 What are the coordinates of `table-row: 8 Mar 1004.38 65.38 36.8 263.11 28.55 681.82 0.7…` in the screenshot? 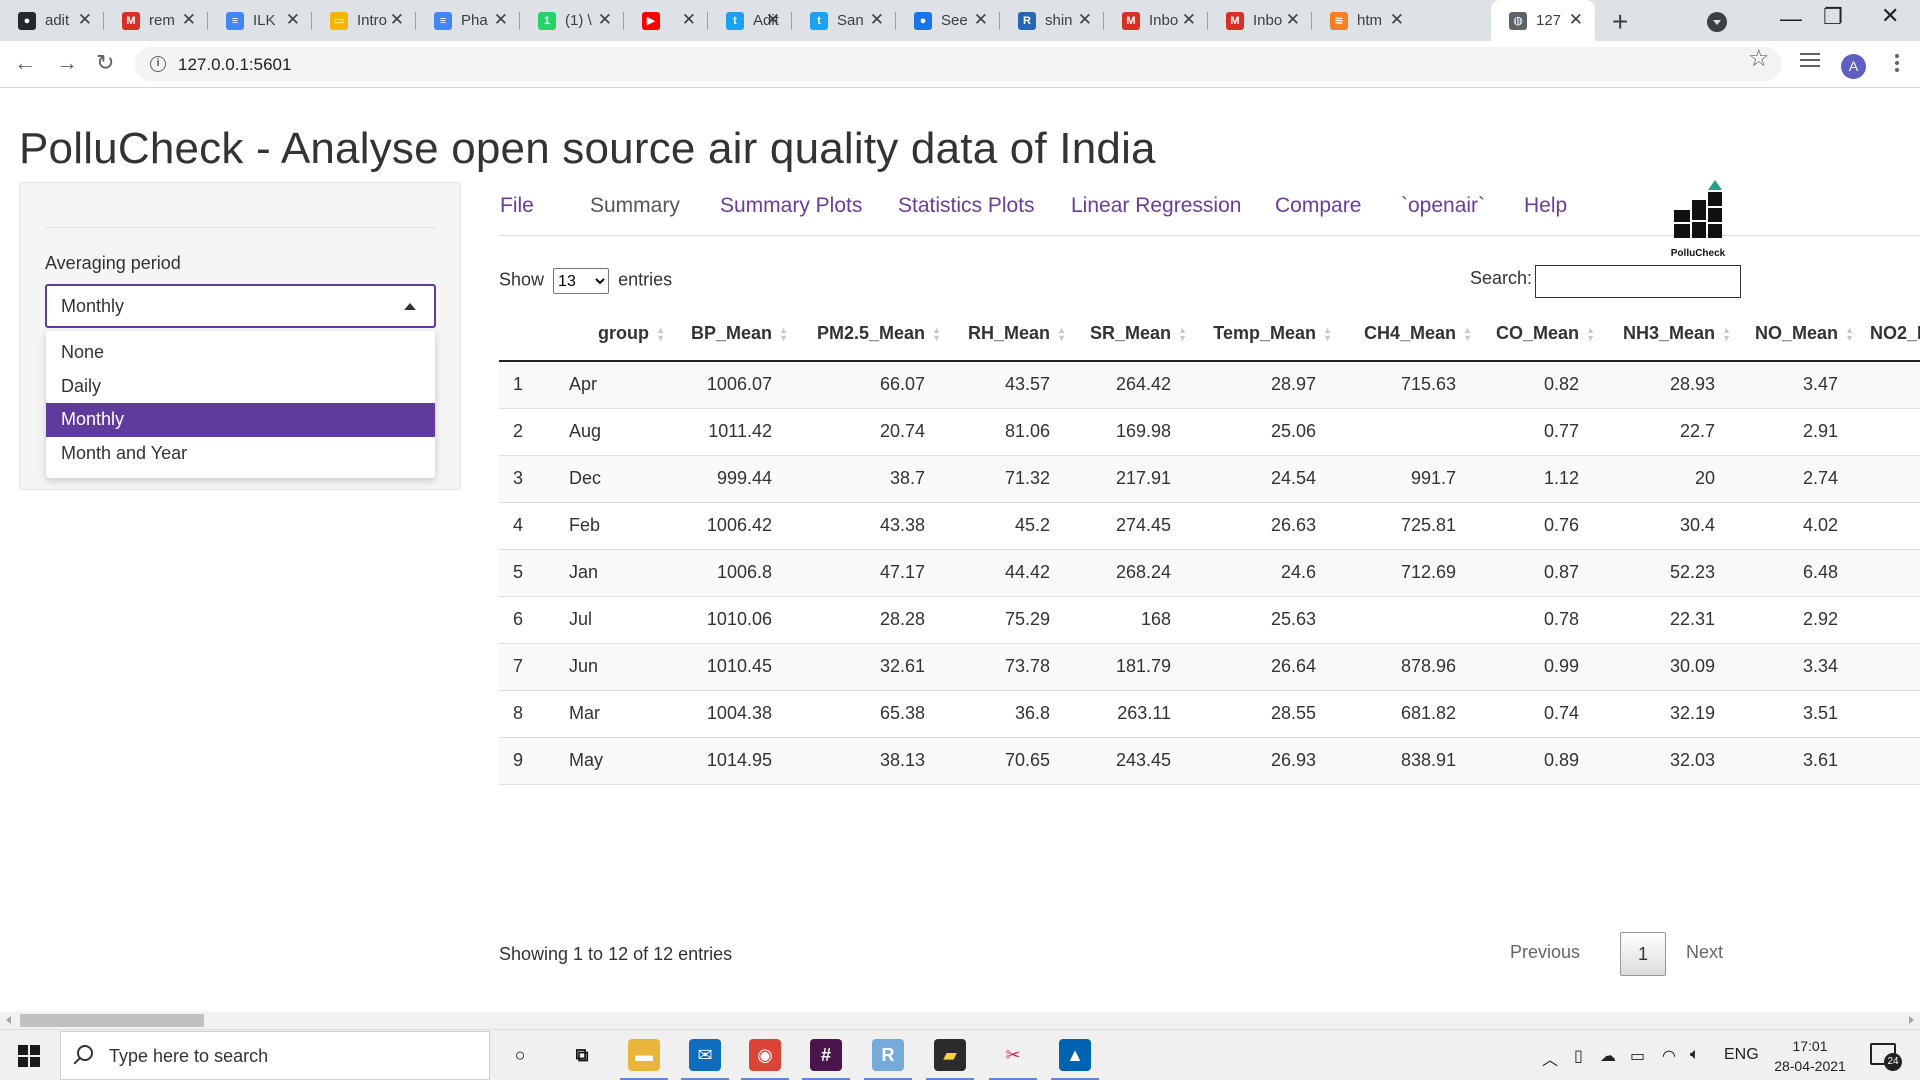 It's located at (1209, 713).